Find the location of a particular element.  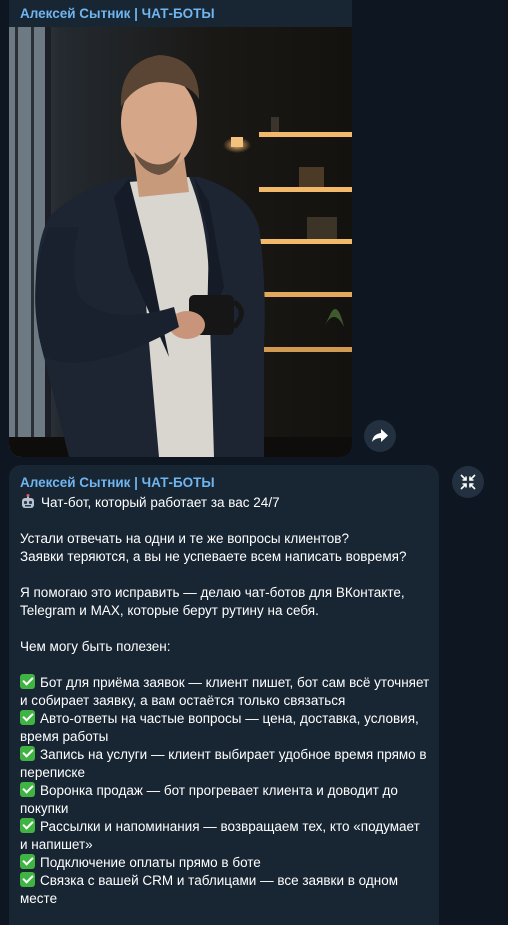

feature-item-continuation: время работы is located at coordinates (64, 736).